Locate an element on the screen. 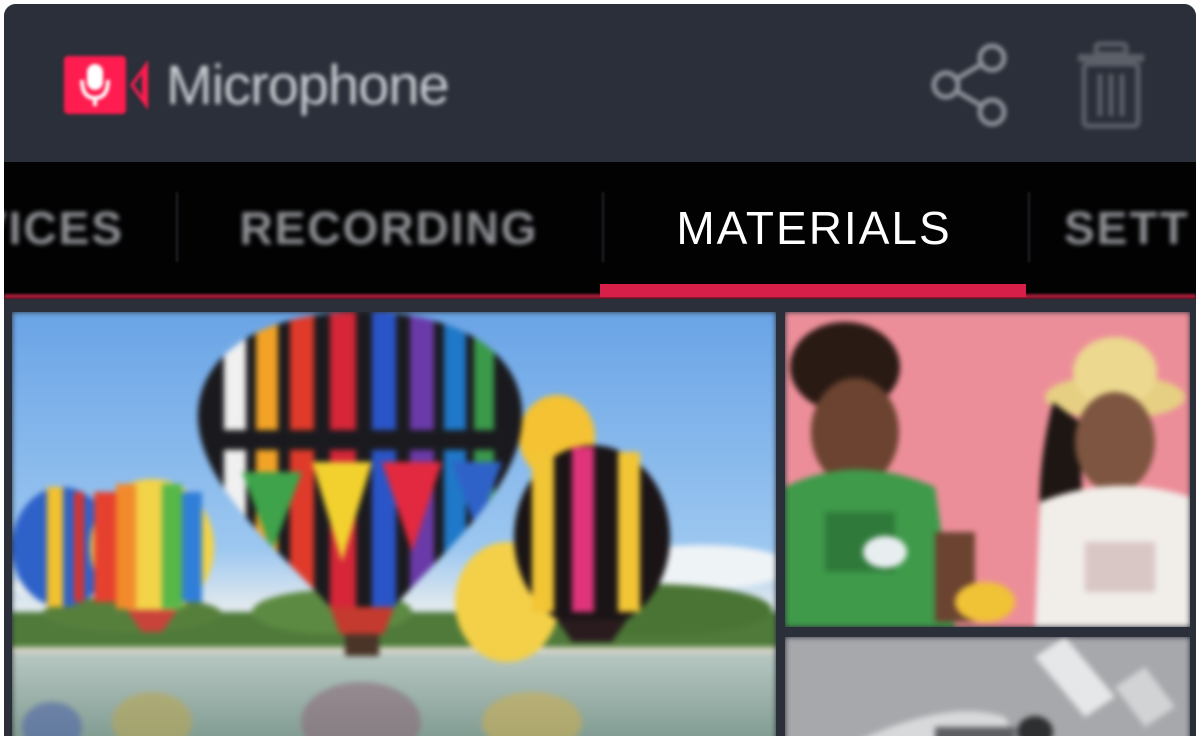  app-title: Microphone is located at coordinates (308, 84).